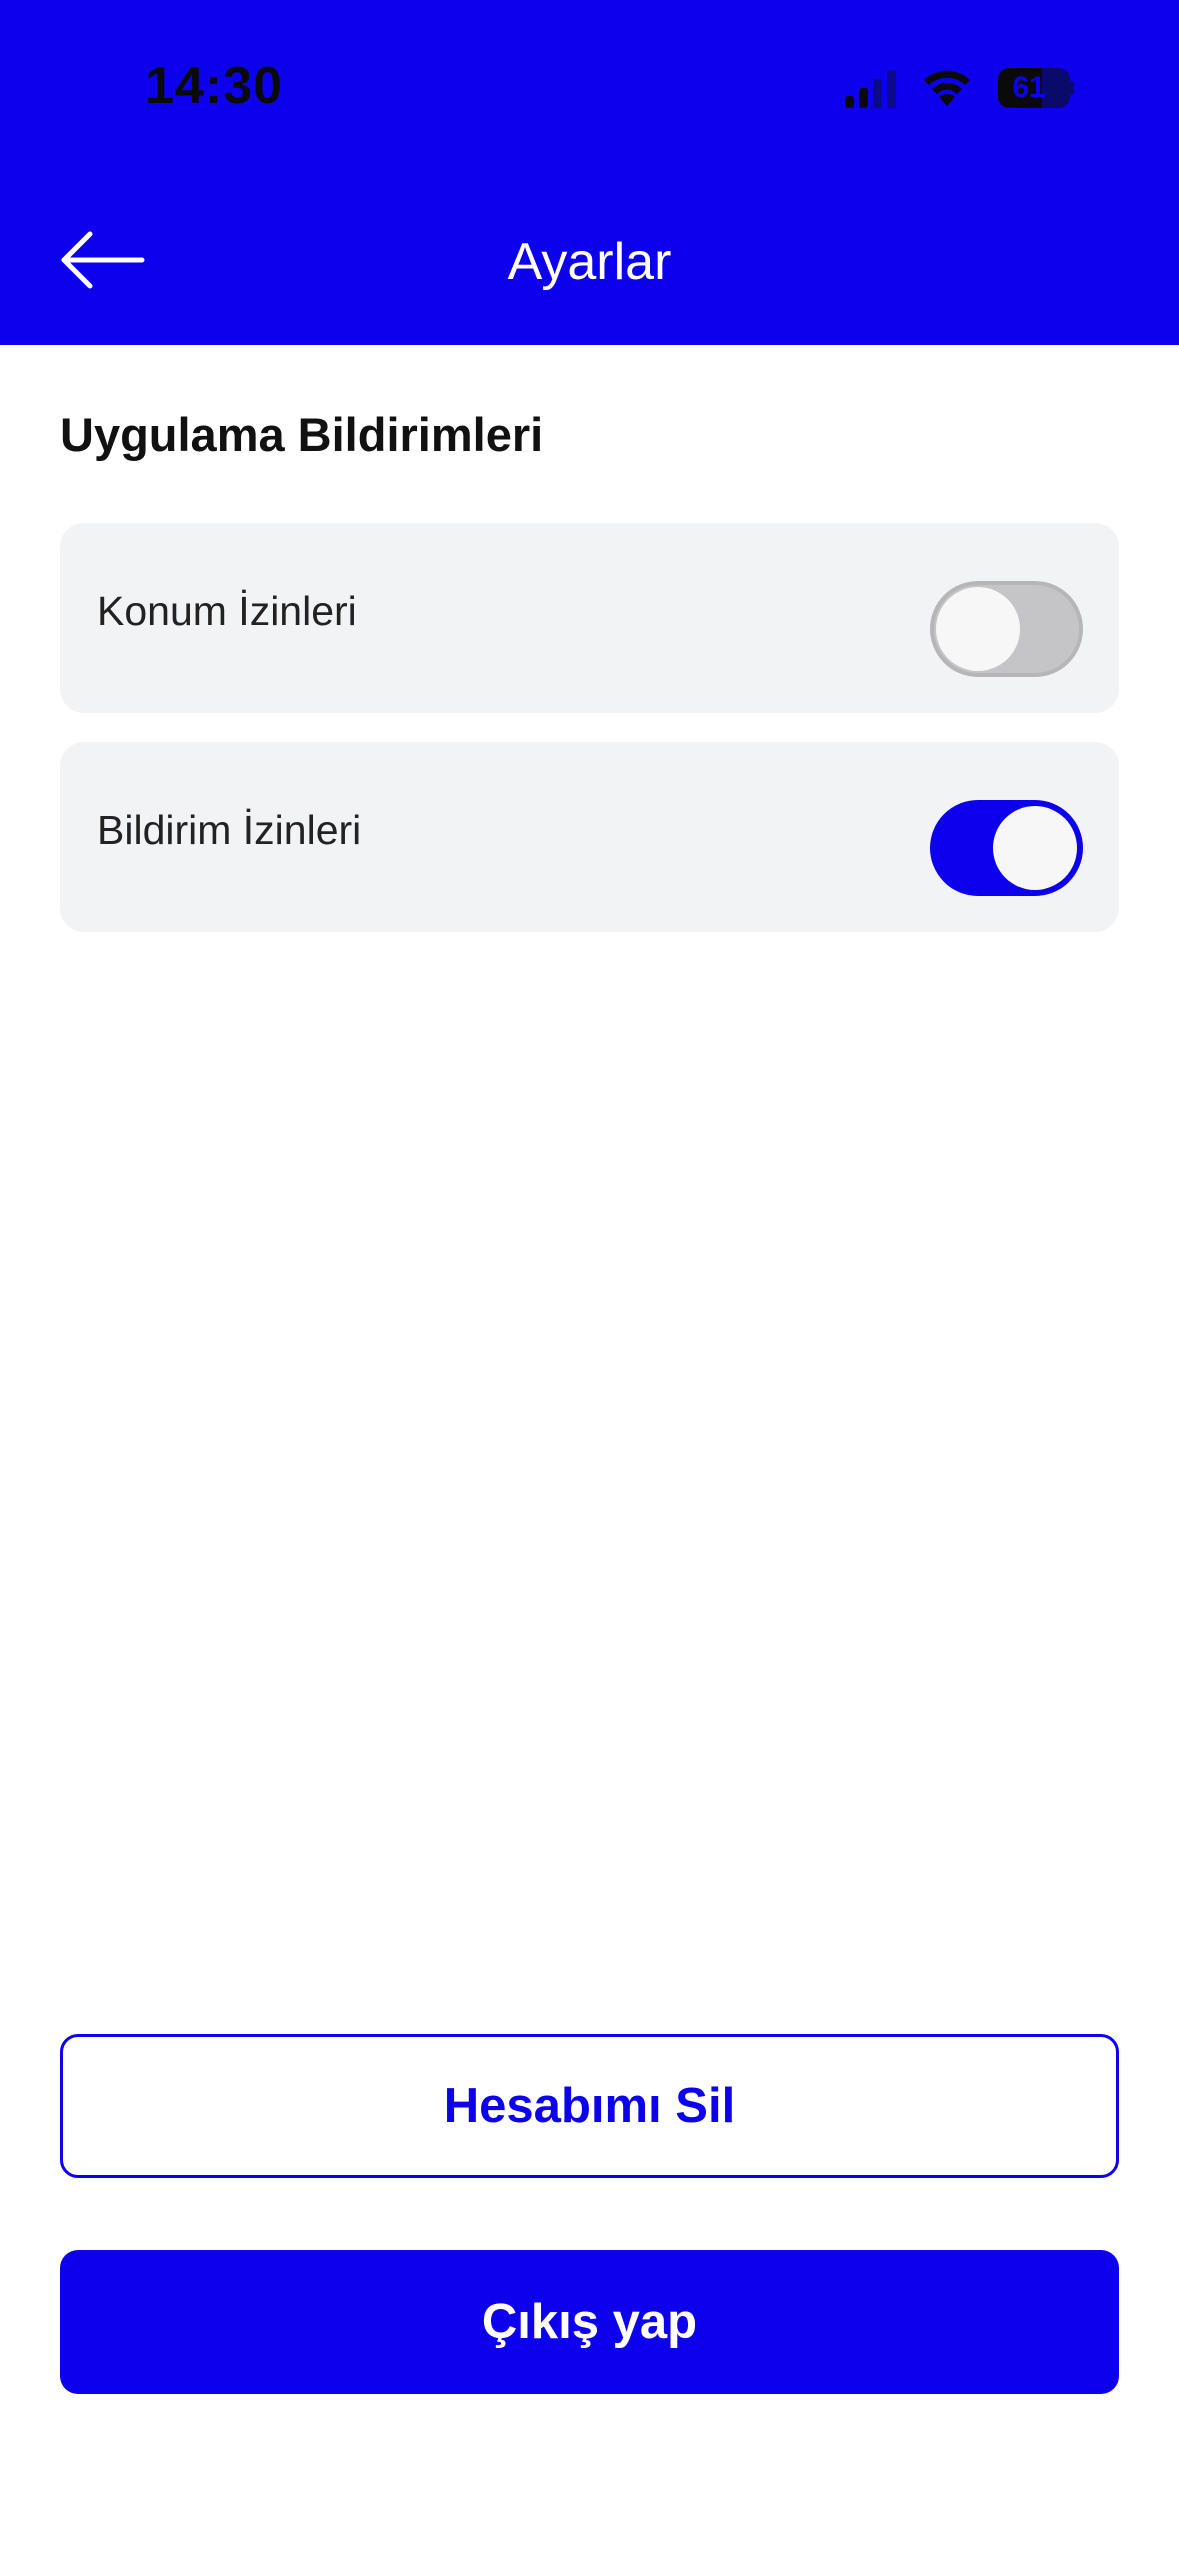 Image resolution: width=1179 pixels, height=2556 pixels. Describe the element at coordinates (302, 434) in the screenshot. I see `section-title: Uygulama Bildirimleri` at that location.